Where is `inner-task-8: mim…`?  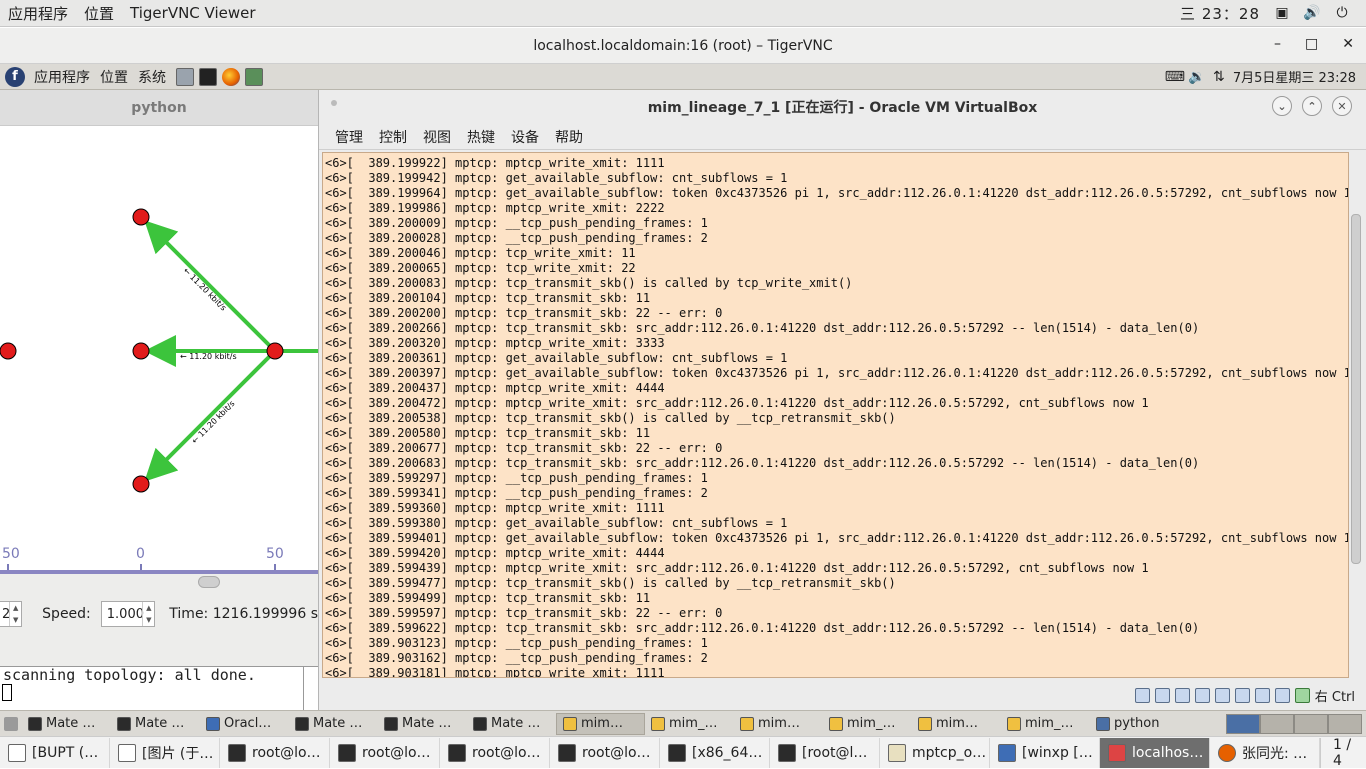
inner-task-8: mim… is located at coordinates (778, 724).